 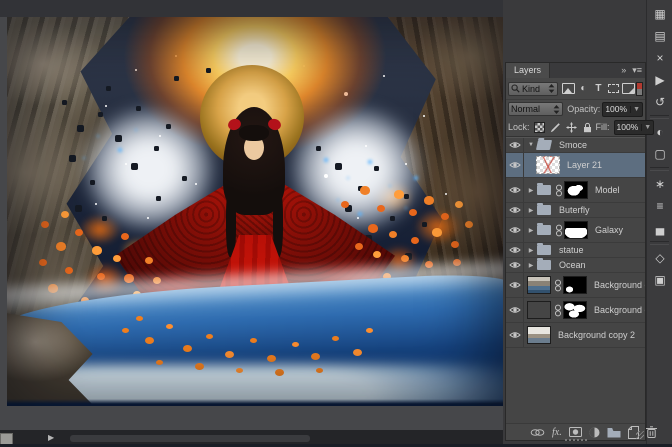 I want to click on styles-icon: ▢, so click(x=659, y=154).